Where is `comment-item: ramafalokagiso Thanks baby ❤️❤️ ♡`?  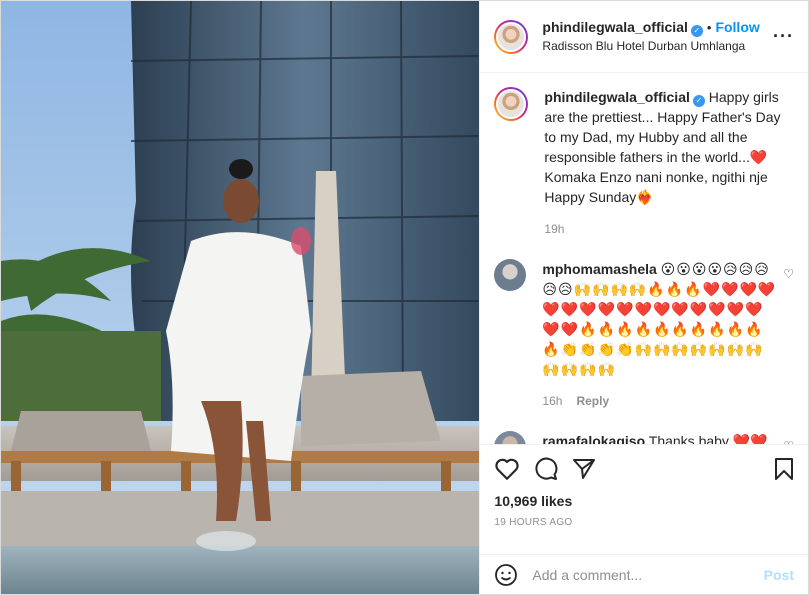 comment-item: ramafalokagiso Thanks baby ❤️❤️ ♡ is located at coordinates (644, 437).